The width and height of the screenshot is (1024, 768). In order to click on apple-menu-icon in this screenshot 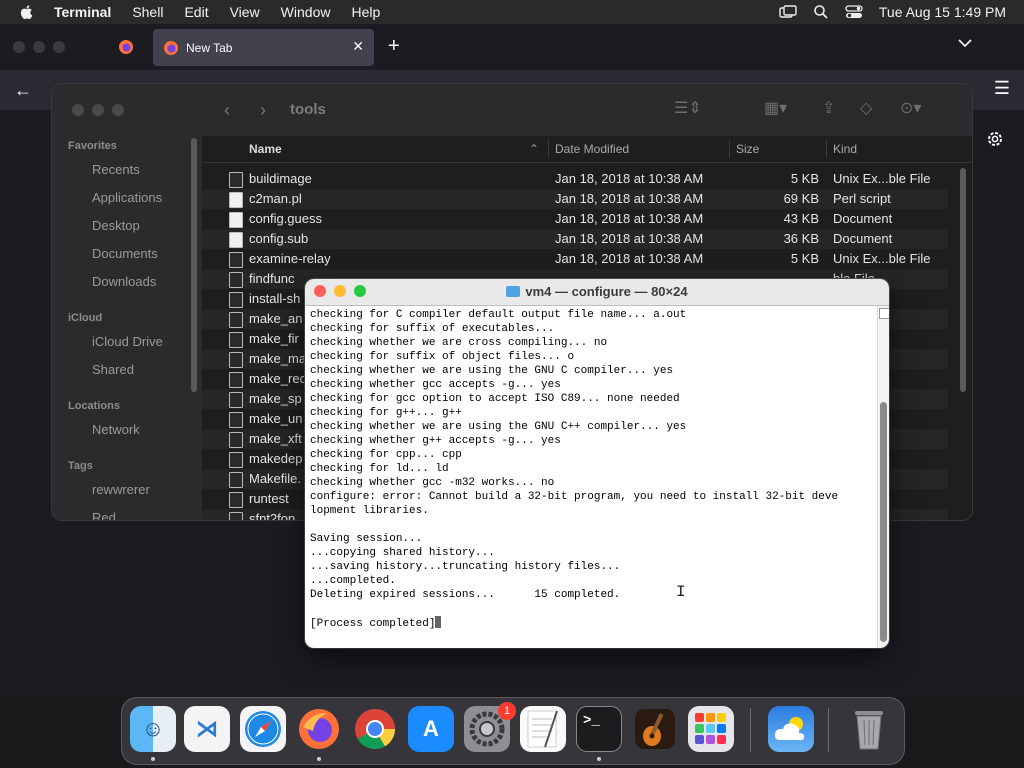, I will do `click(27, 12)`.